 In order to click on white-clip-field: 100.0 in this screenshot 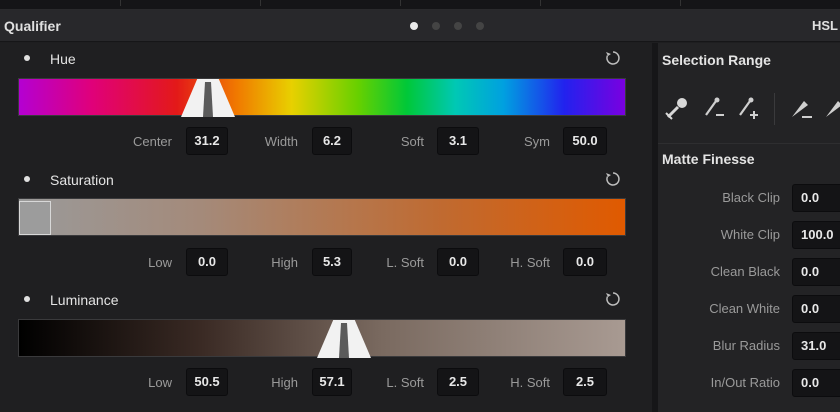, I will do `click(816, 235)`.